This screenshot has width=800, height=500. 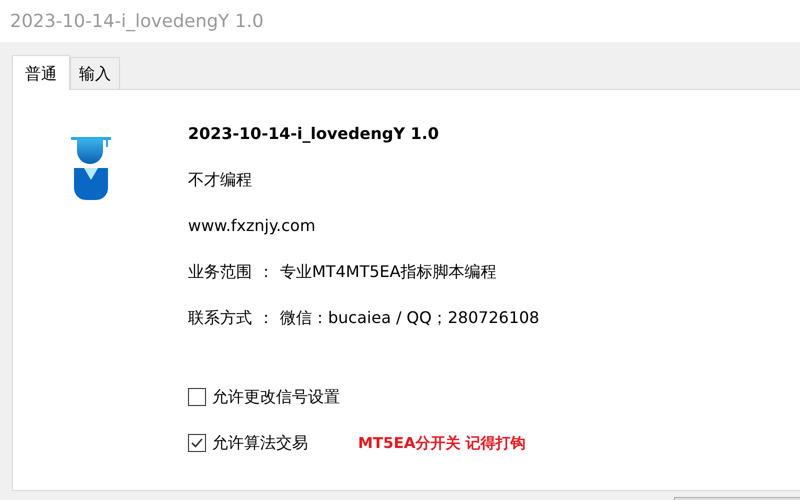 What do you see at coordinates (388, 271) in the screenshot?
I see `info-value: 专业MT4MT5EA指标脚本编程` at bounding box center [388, 271].